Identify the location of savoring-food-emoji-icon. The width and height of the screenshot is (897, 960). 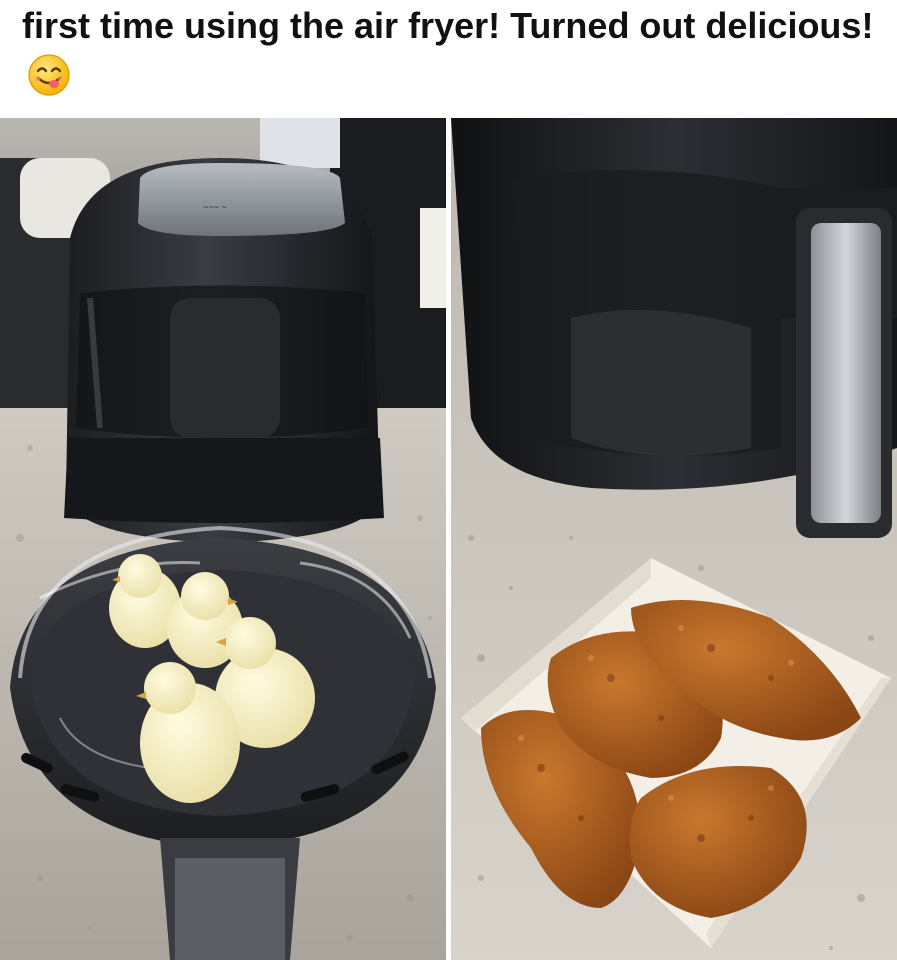
(49, 75).